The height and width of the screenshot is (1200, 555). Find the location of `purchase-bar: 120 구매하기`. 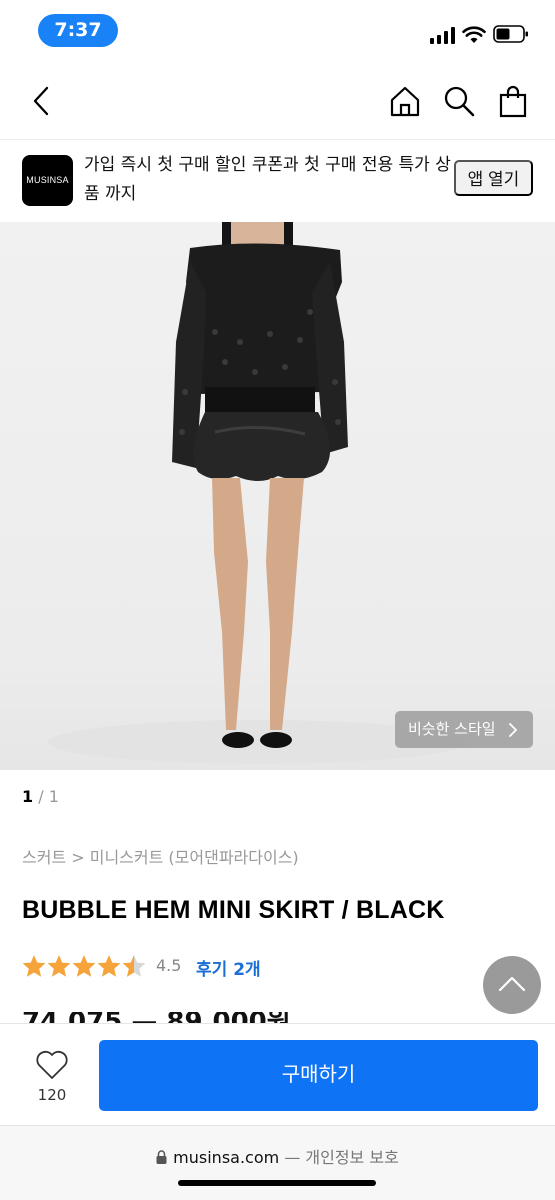

purchase-bar: 120 구매하기 is located at coordinates (277, 1074).